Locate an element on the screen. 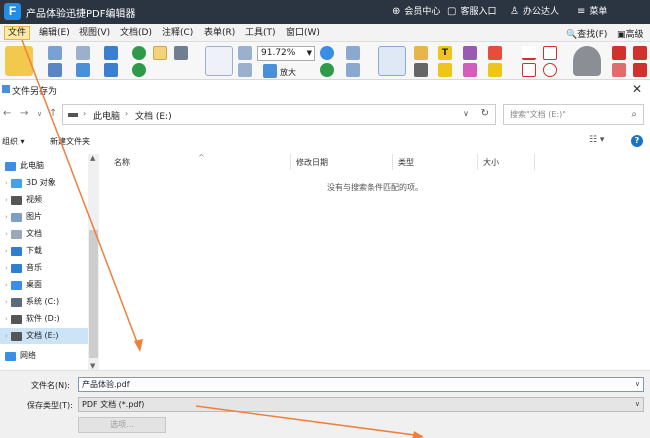 This screenshot has width=650, height=438. column-modified: 修改日期 is located at coordinates (312, 162).